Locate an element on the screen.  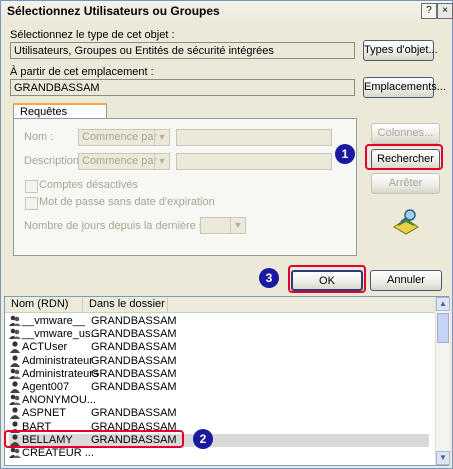
scroll-down-icon: ▼ is located at coordinates (443, 458).